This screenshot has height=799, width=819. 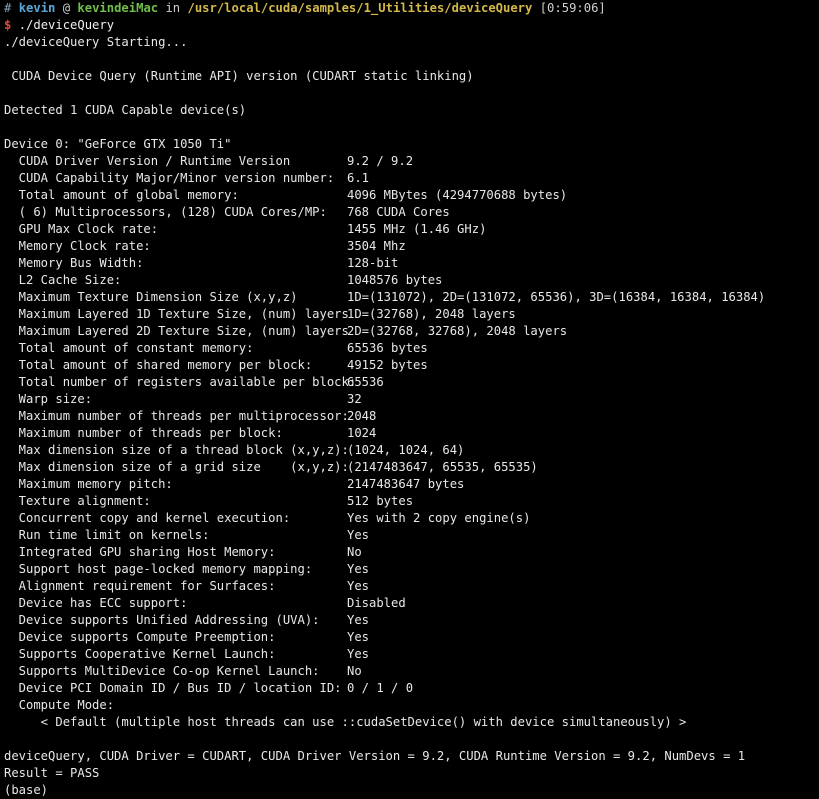 I want to click on property-value: 1D=(32768), 2048 layers, so click(x=431, y=314).